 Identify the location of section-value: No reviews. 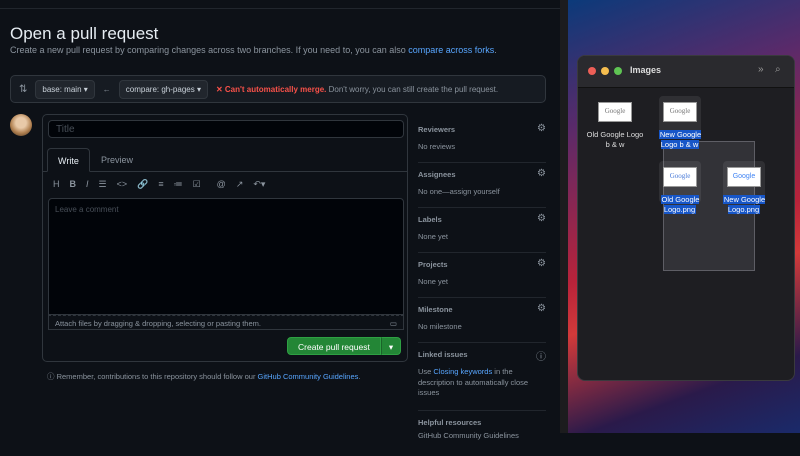
(437, 146).